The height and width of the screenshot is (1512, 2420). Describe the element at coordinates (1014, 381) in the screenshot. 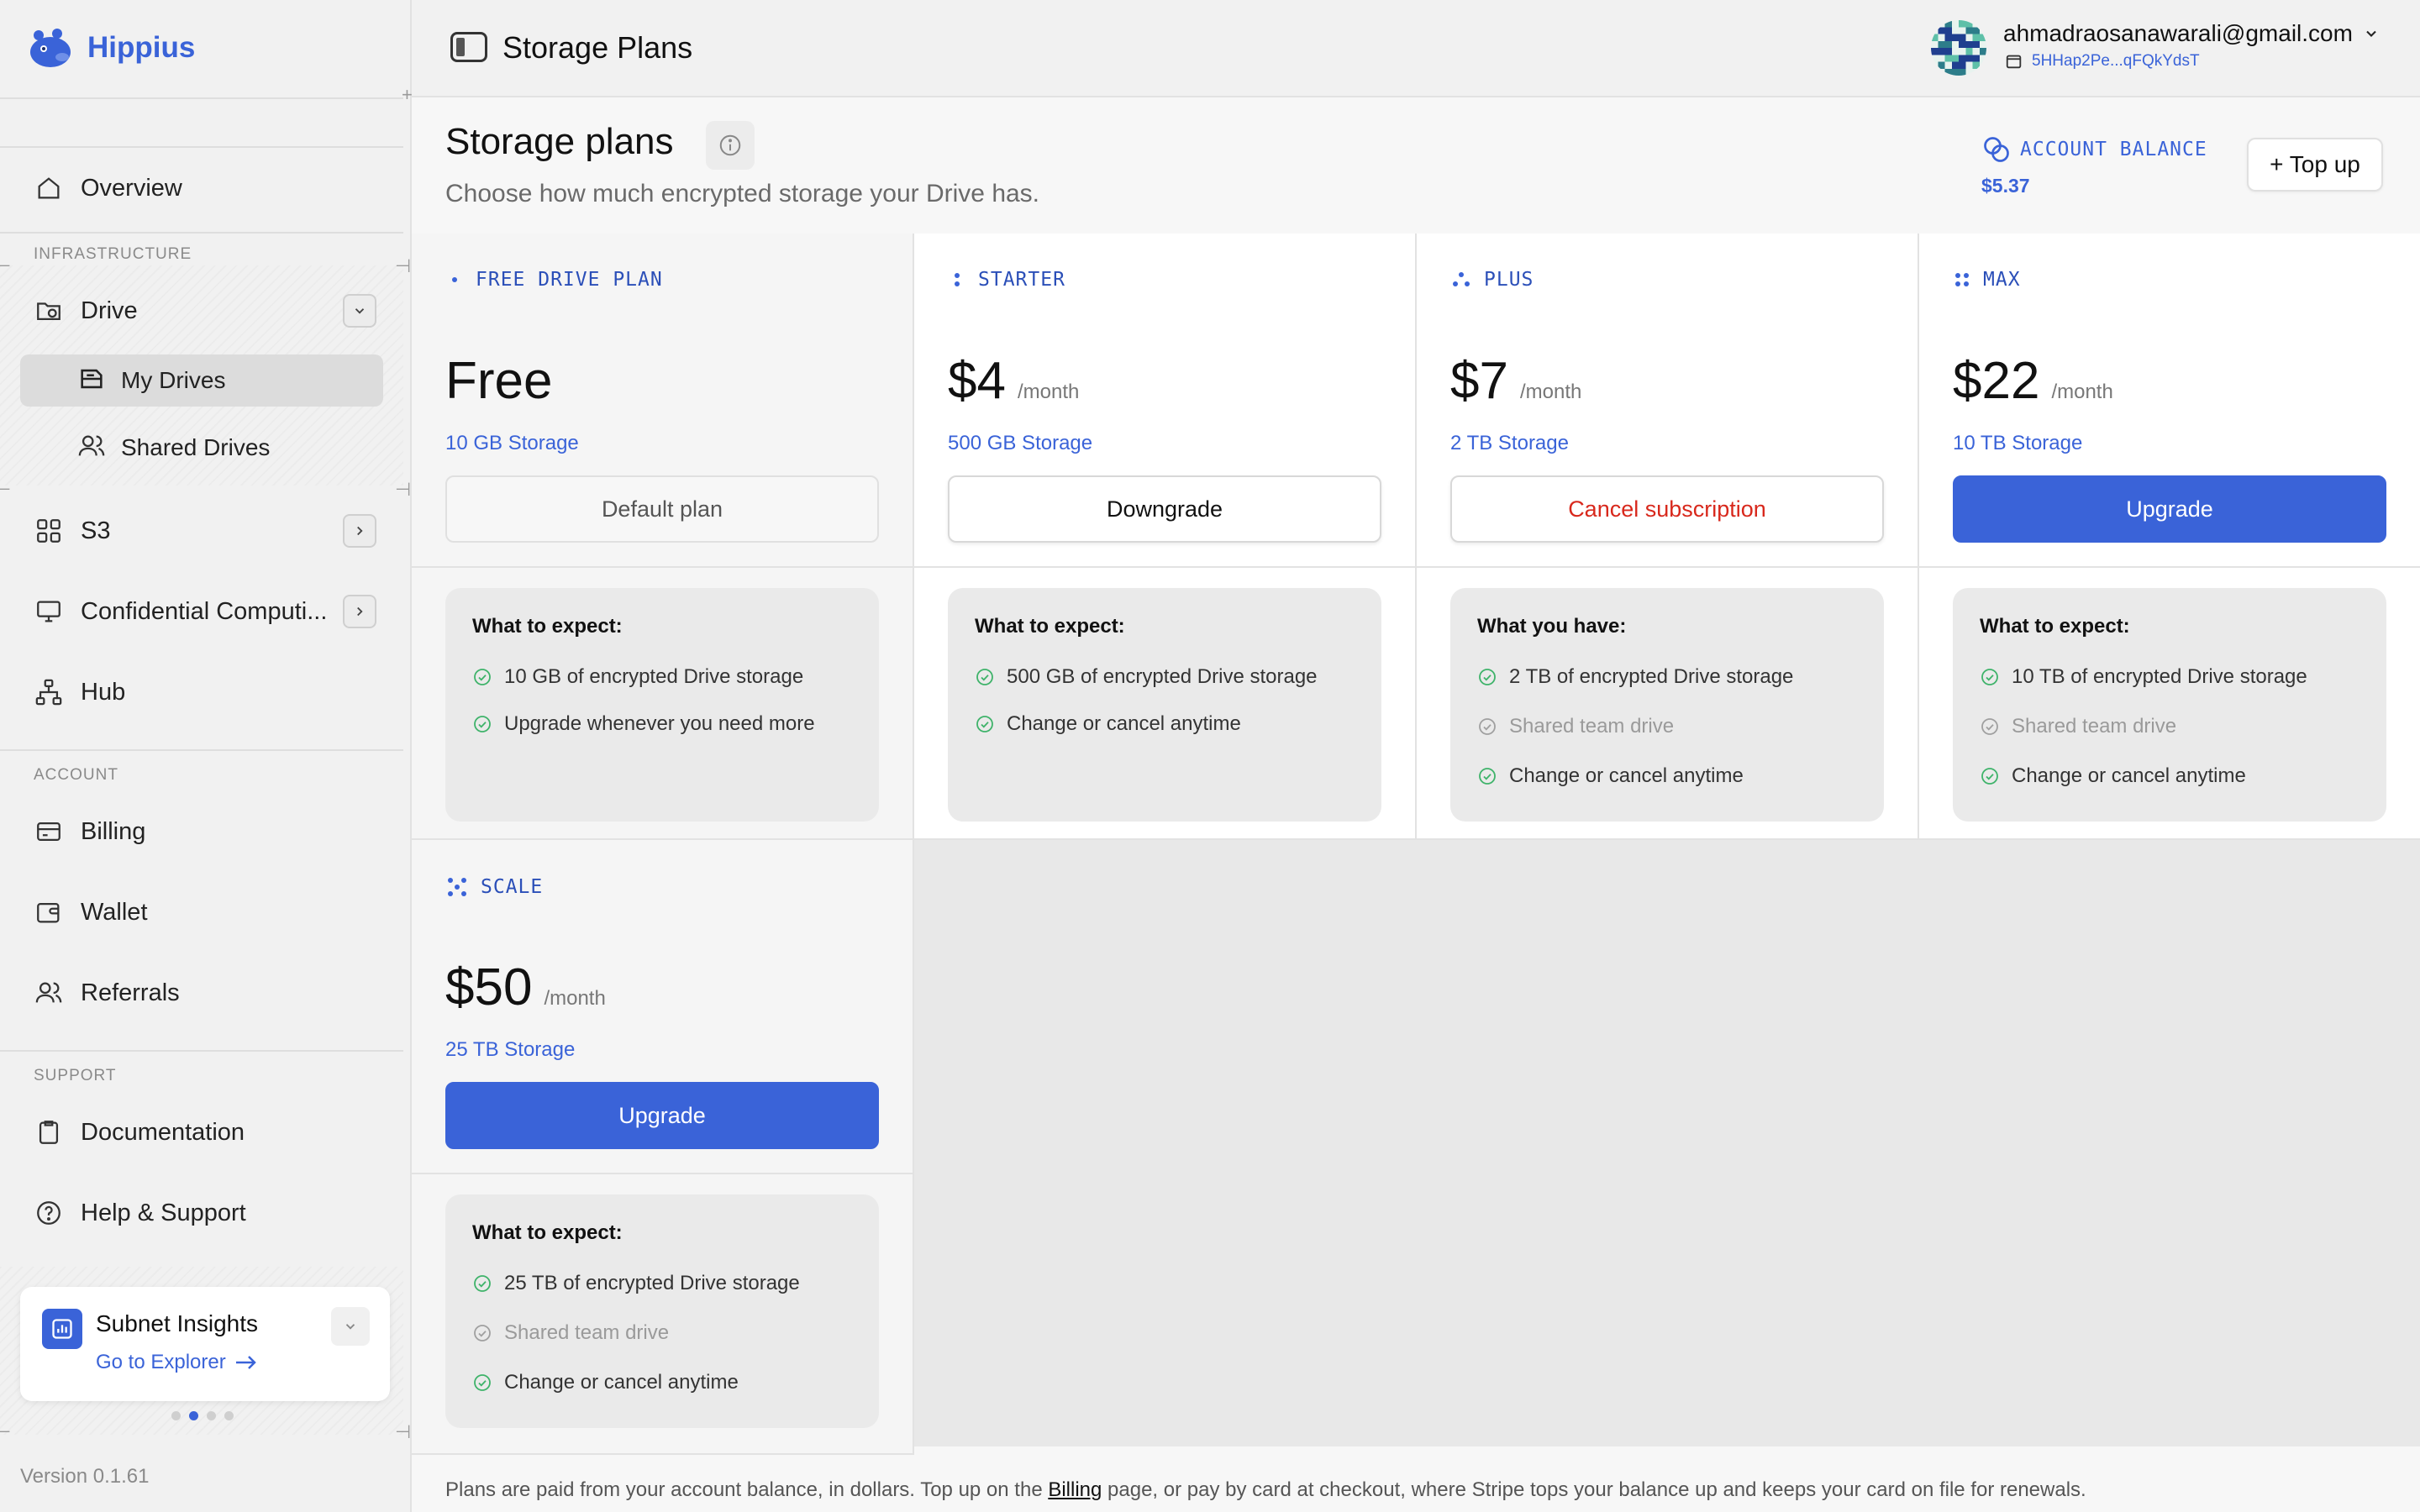

I see `plan-price: $4/month` at that location.